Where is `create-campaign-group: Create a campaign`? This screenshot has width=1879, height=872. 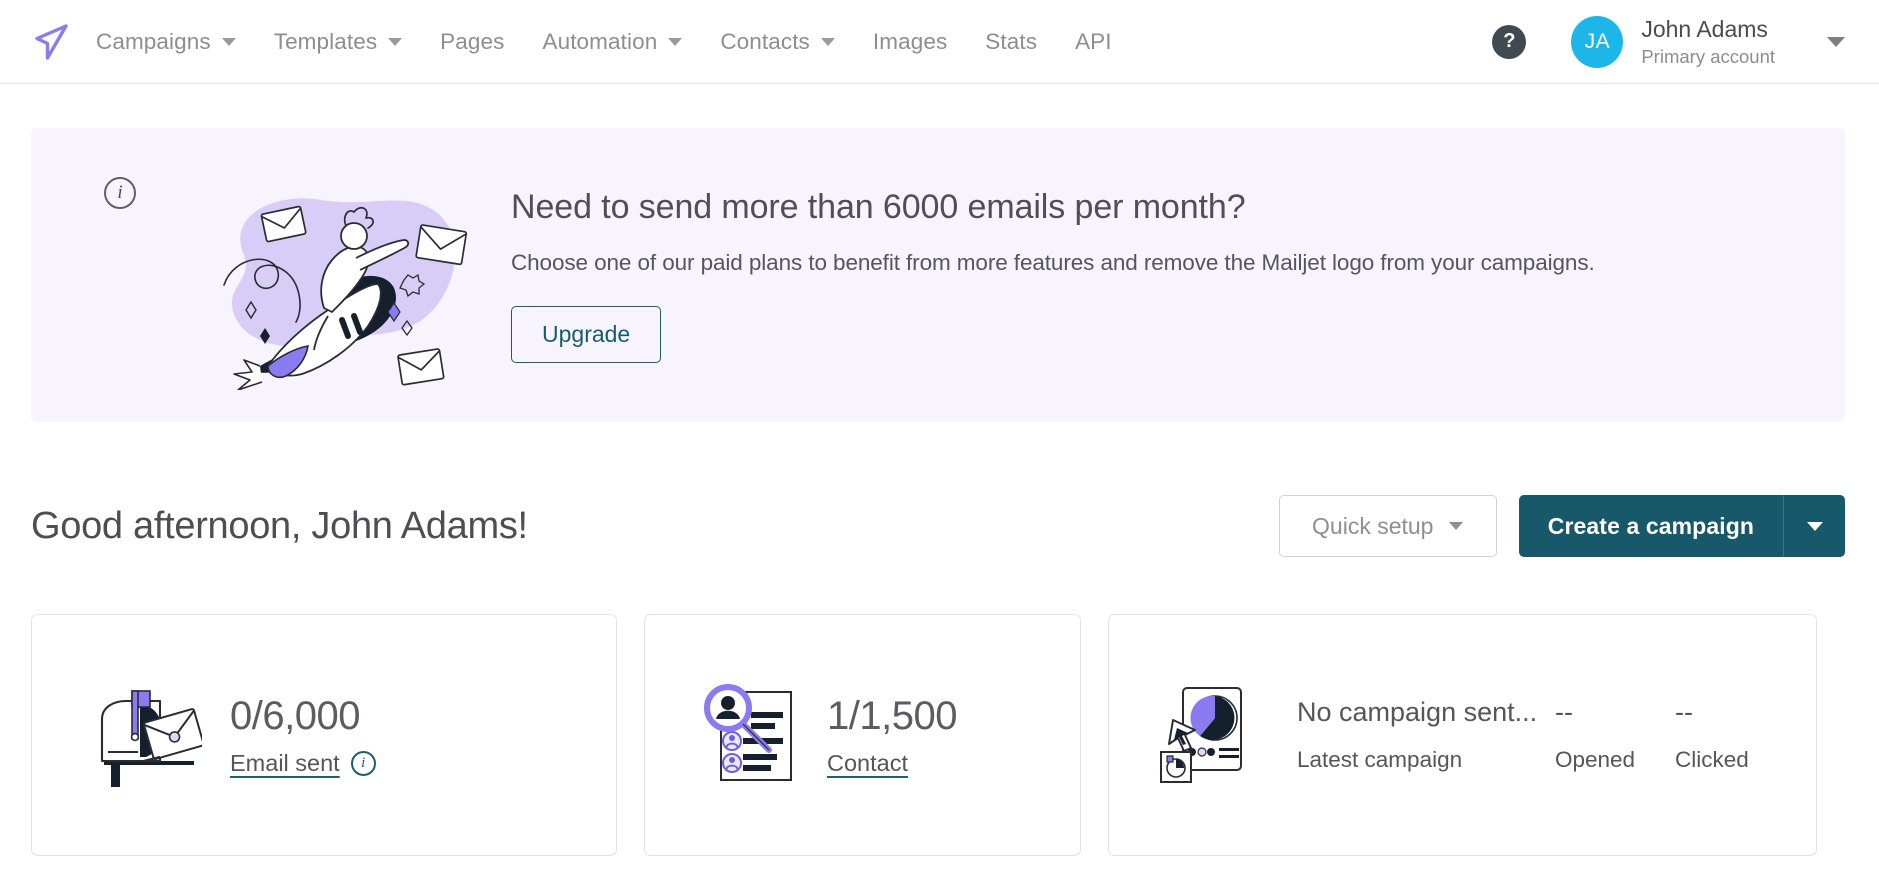 create-campaign-group: Create a campaign is located at coordinates (1681, 526).